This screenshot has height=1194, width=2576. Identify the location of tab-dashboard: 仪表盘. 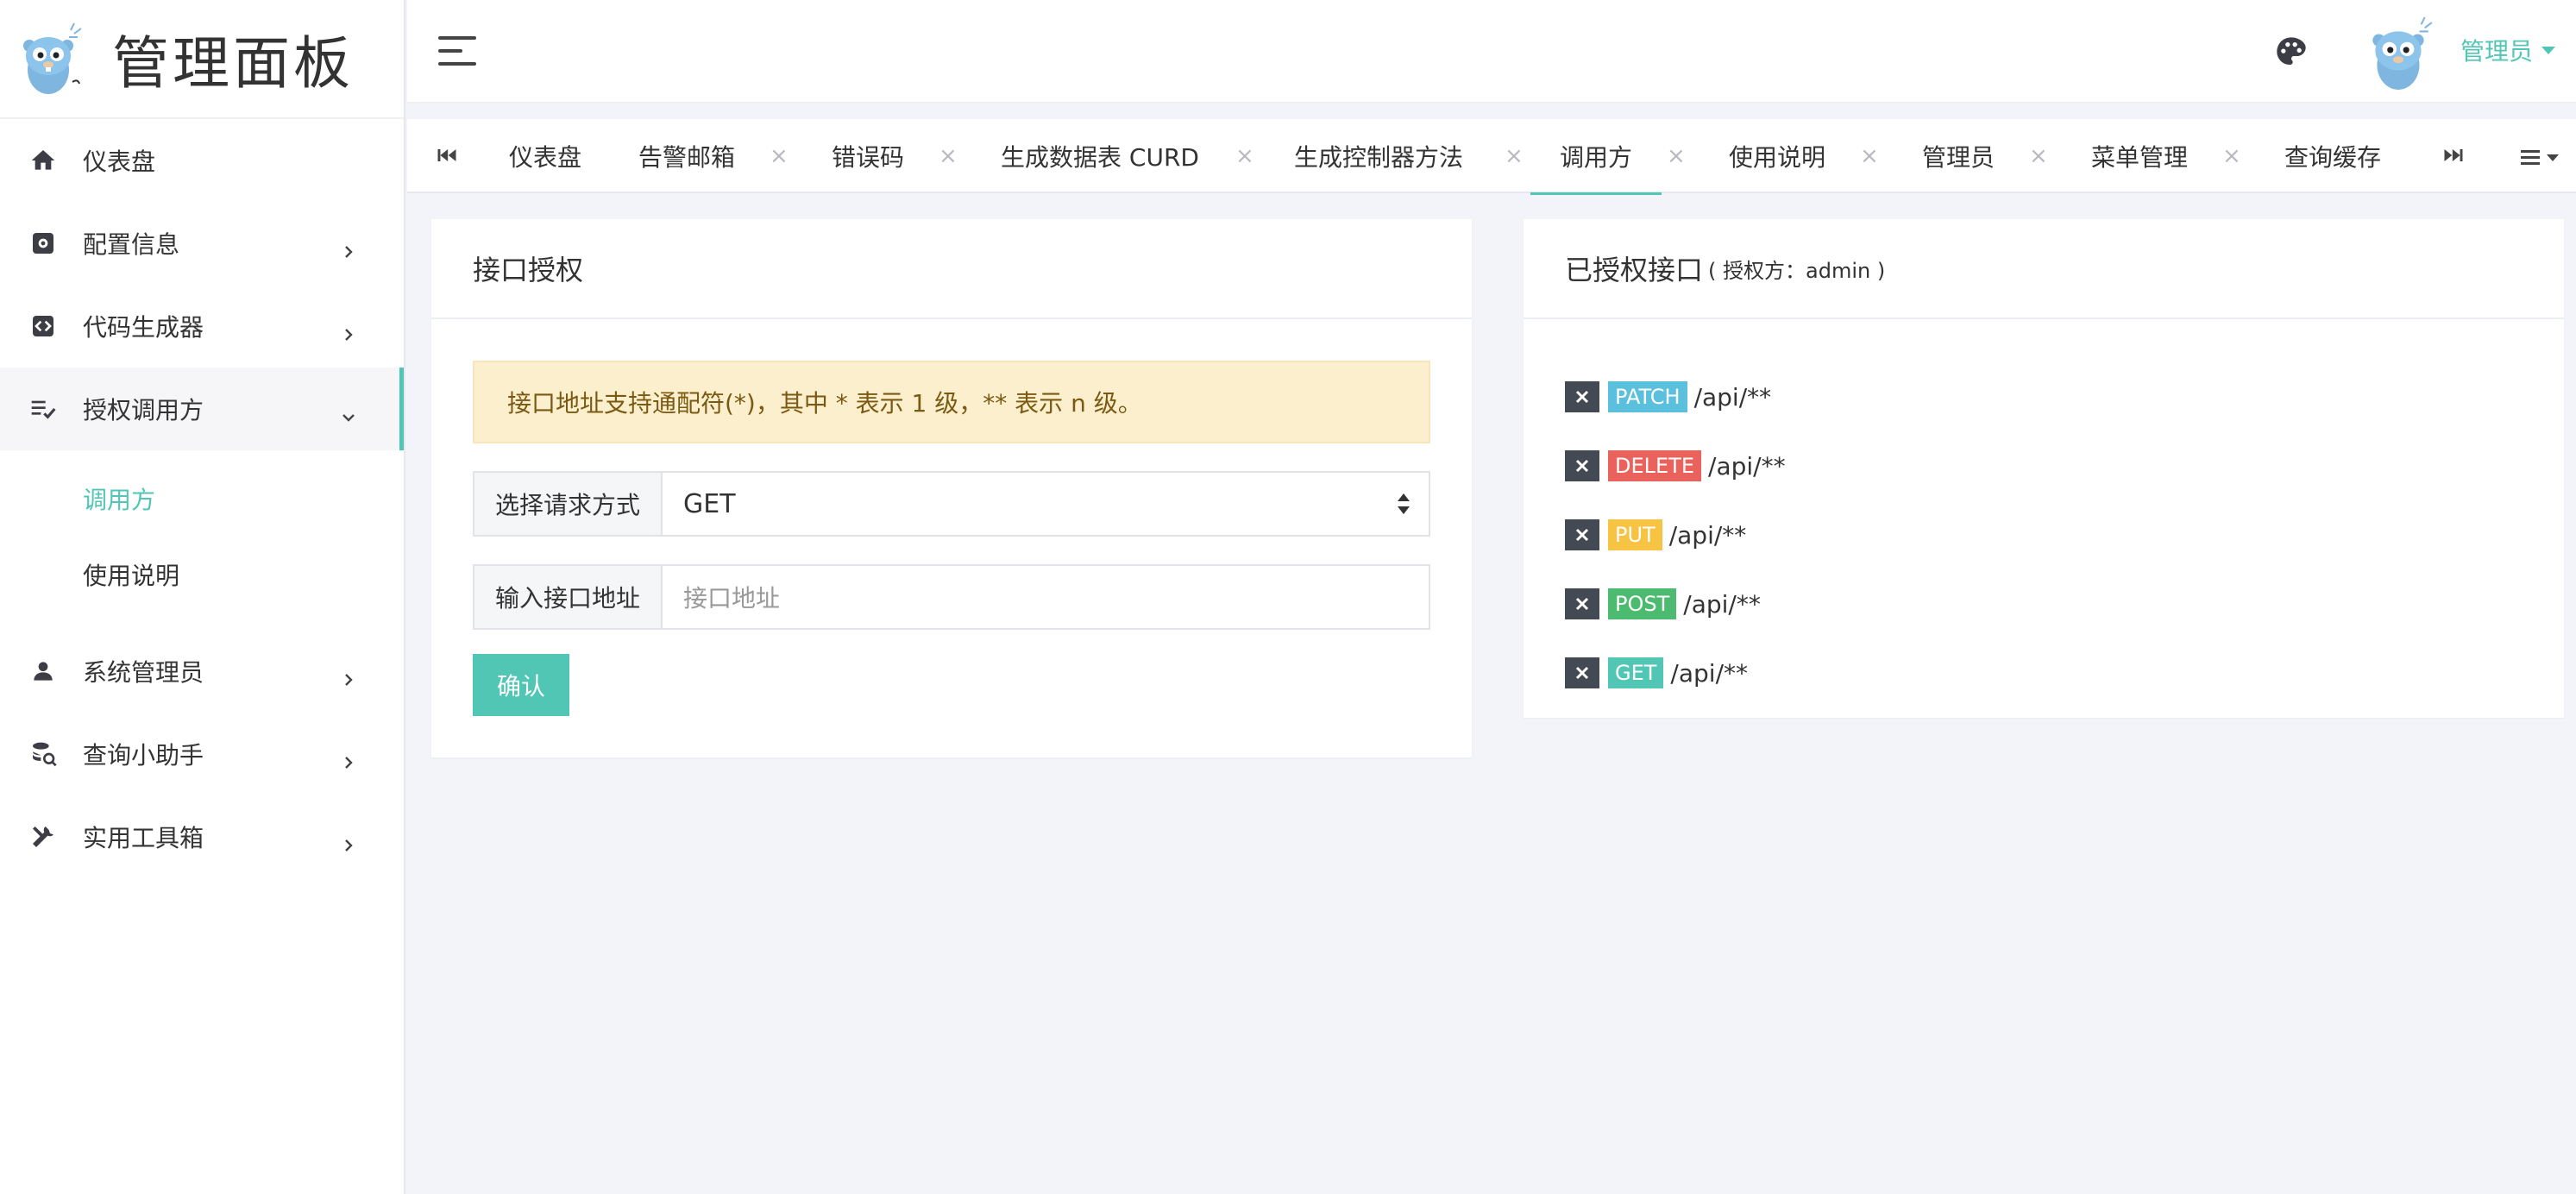
(545, 156).